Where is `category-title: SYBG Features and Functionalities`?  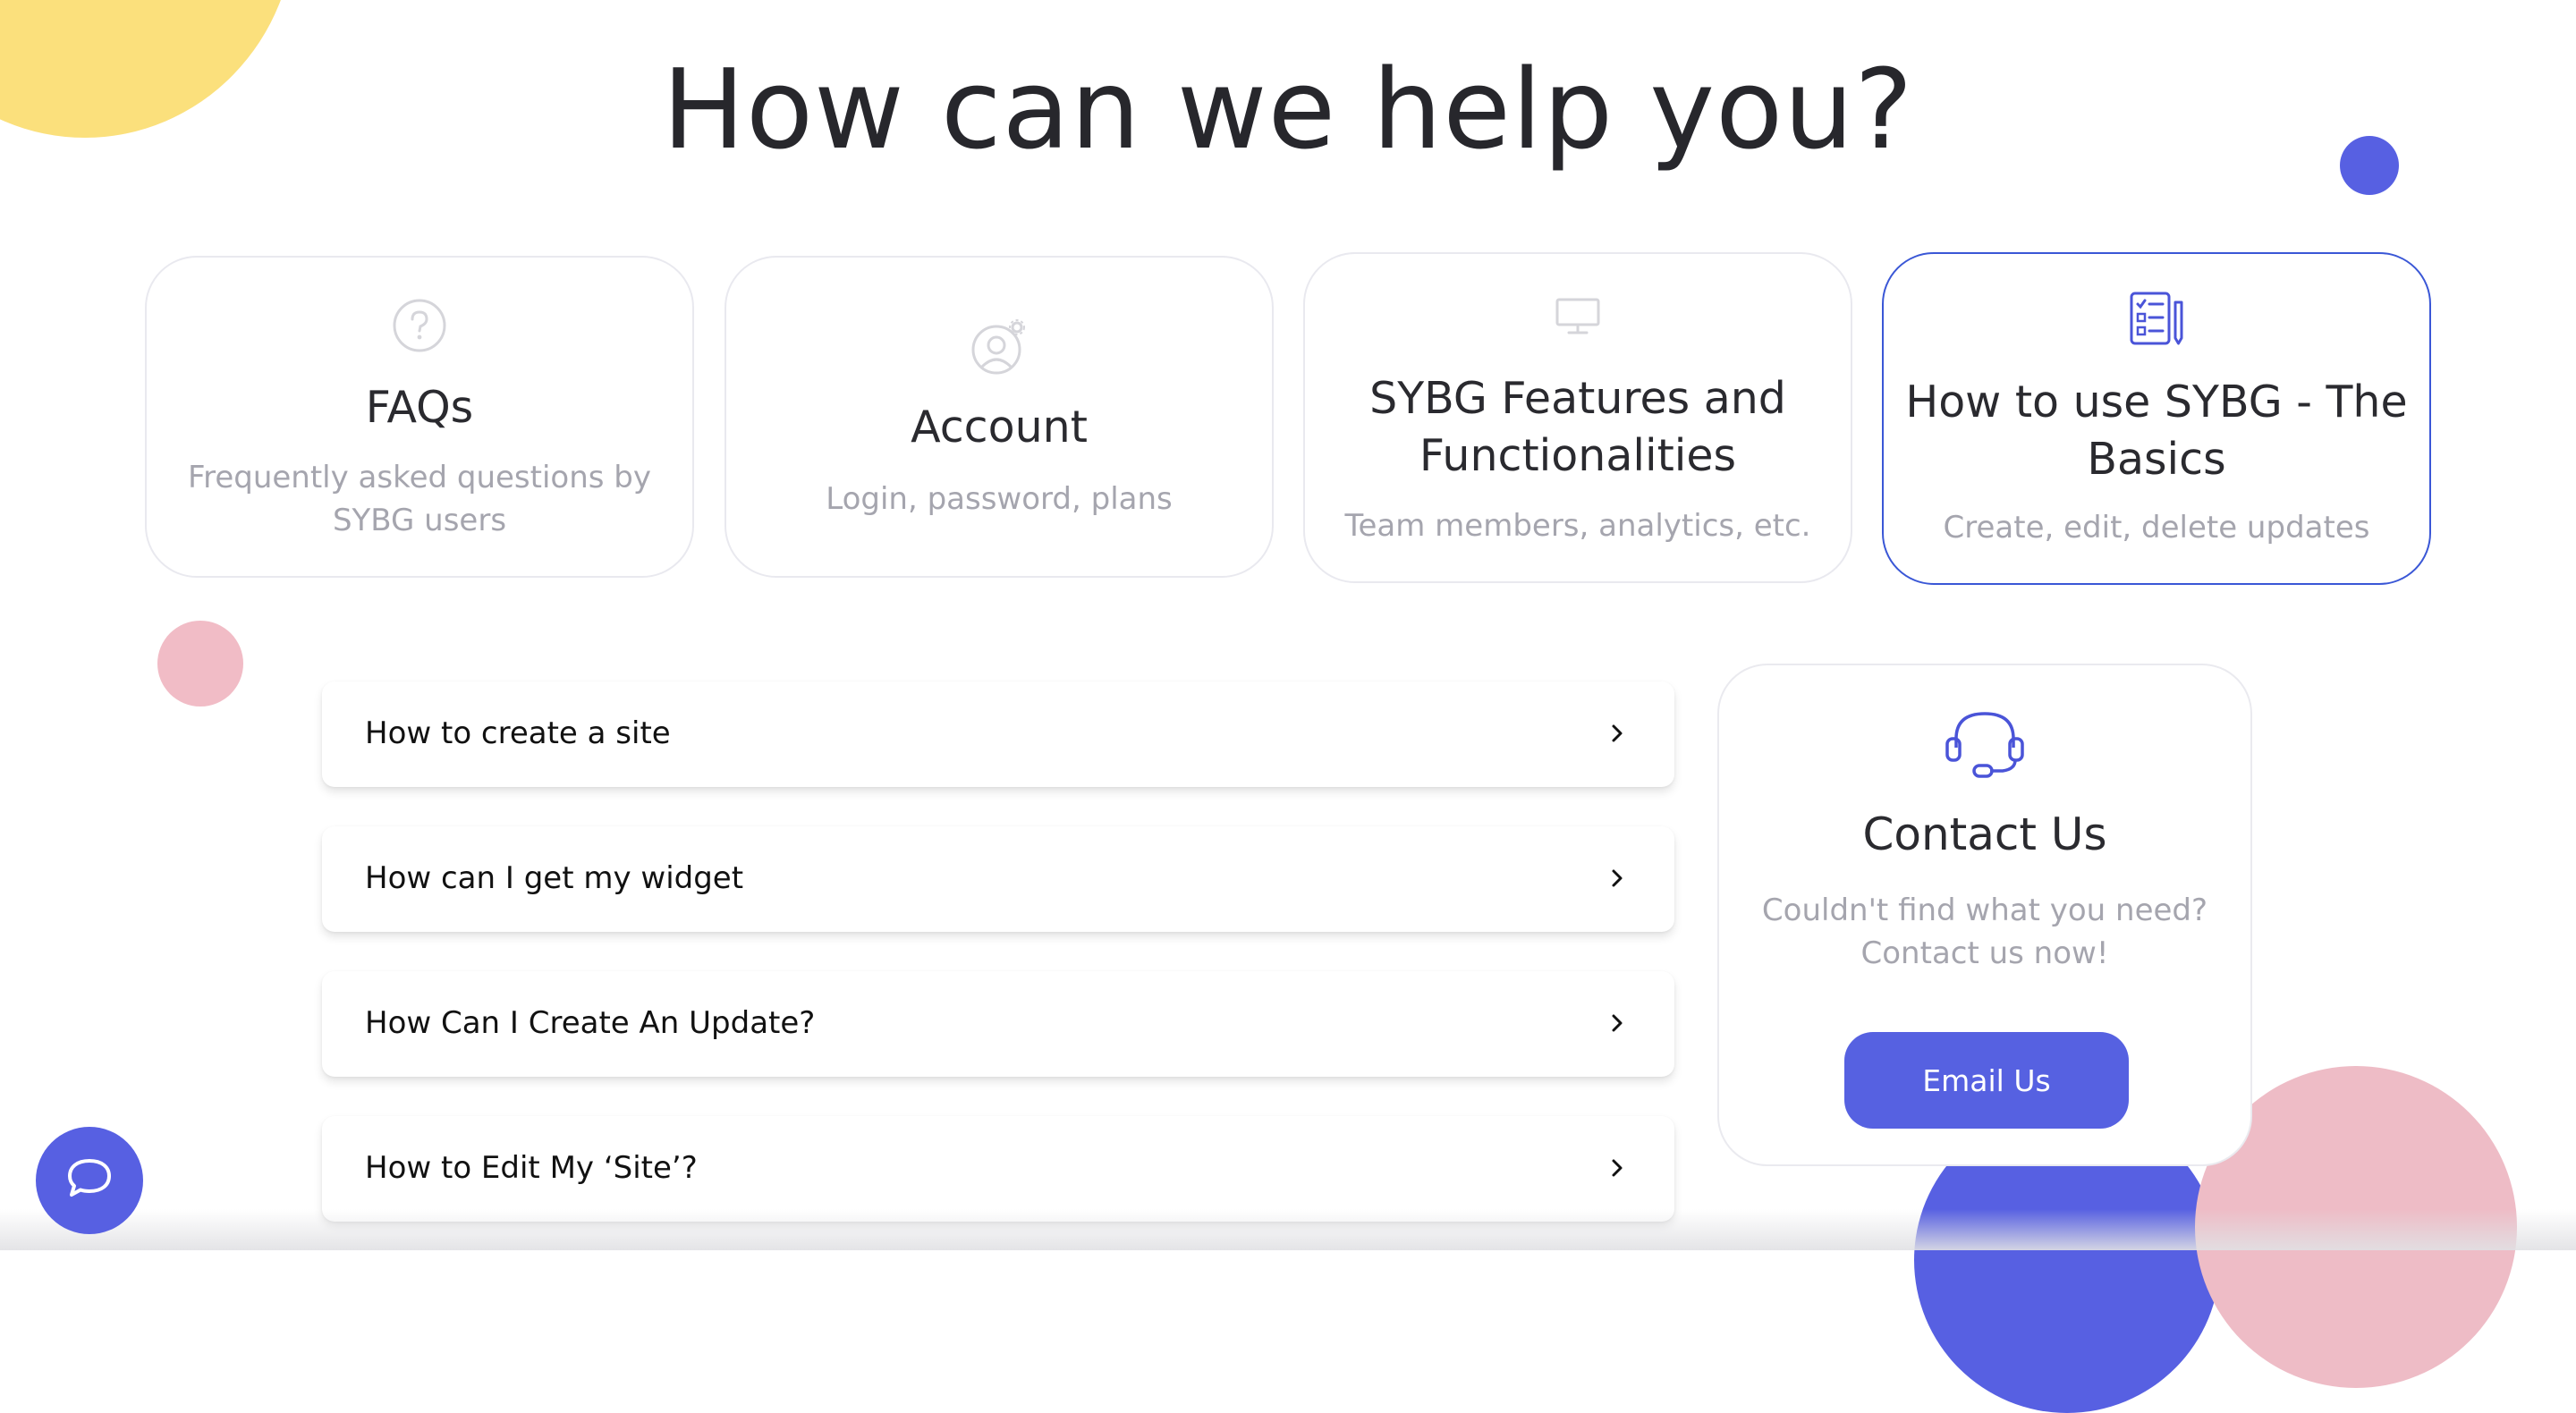 category-title: SYBG Features and Functionalities is located at coordinates (1577, 427).